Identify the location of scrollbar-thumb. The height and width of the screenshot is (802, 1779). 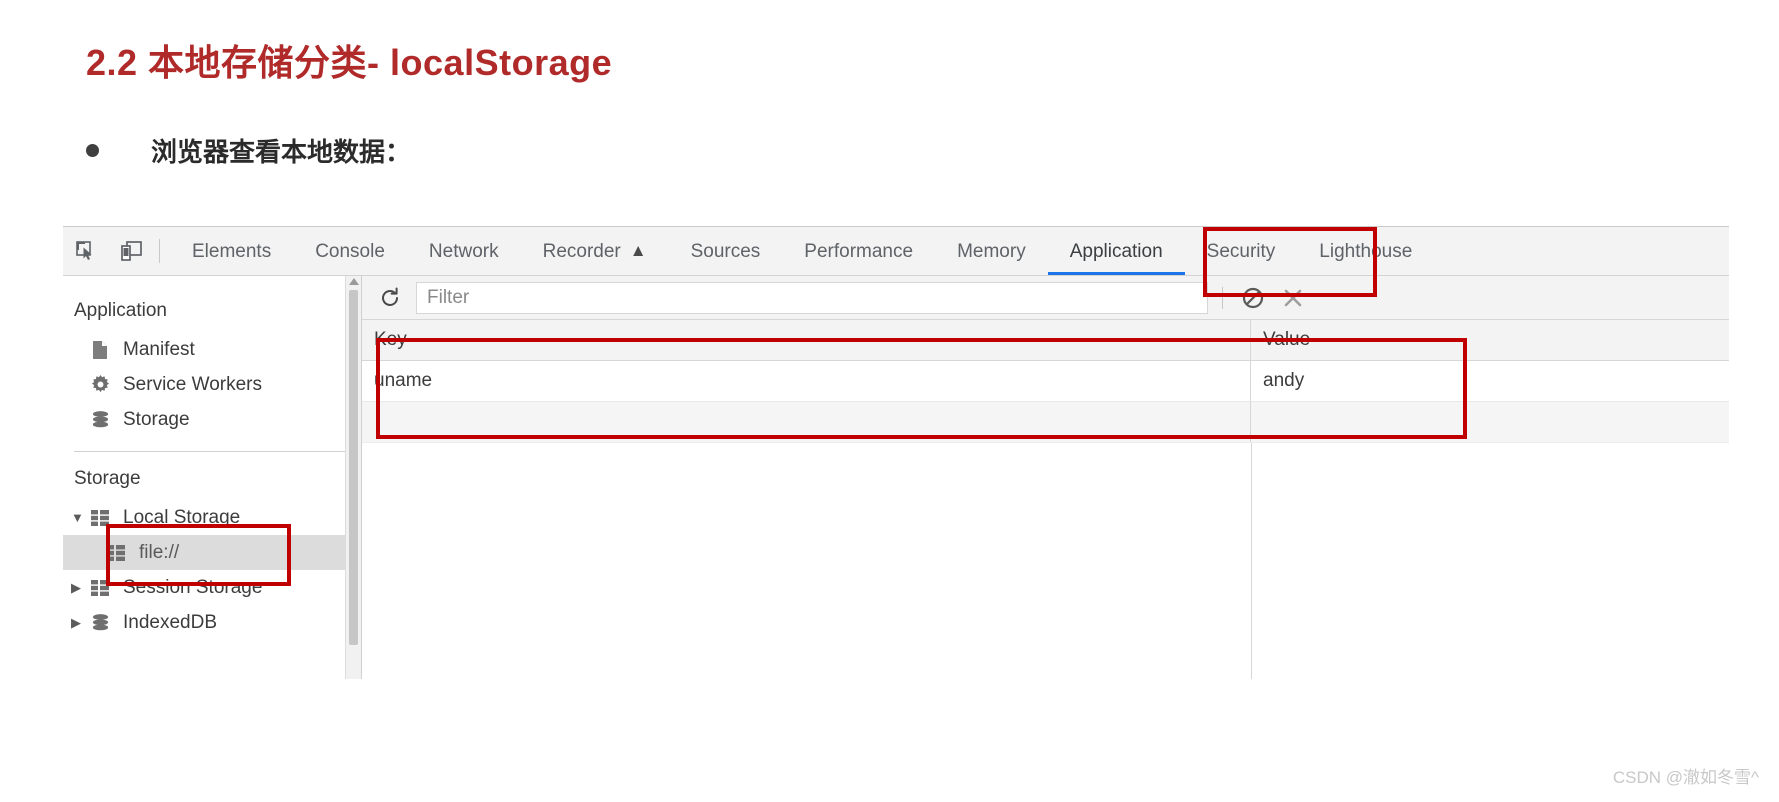
(353, 467).